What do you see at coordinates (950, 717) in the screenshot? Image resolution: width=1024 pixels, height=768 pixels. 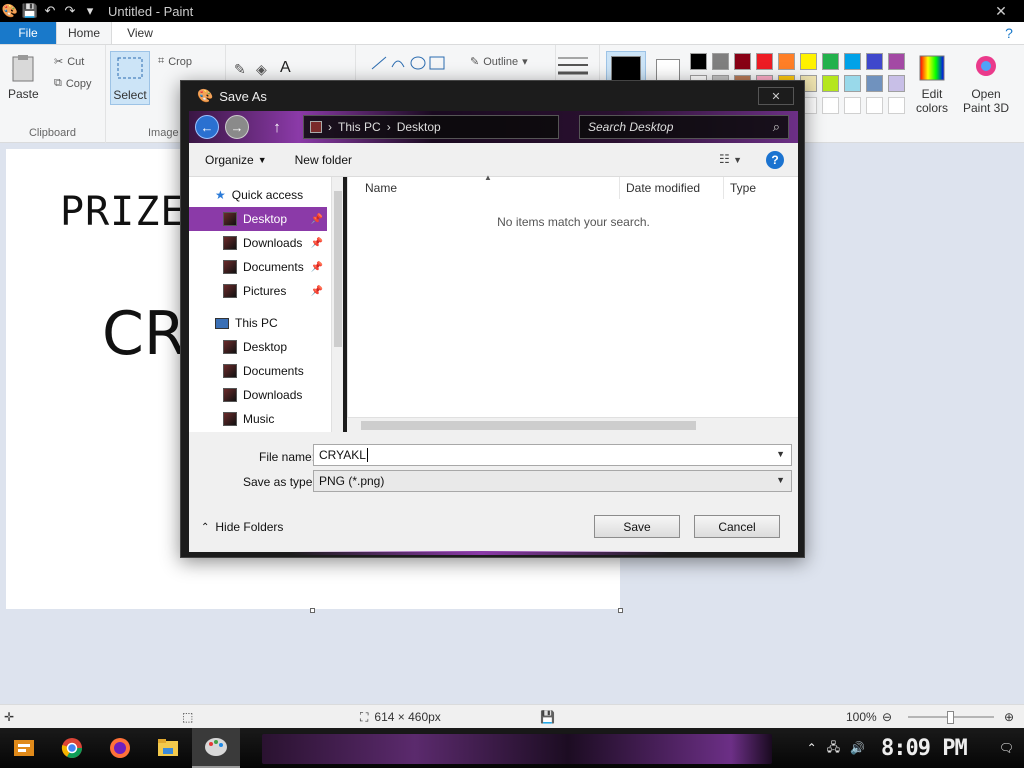 I see `zoom-slider-thumb` at bounding box center [950, 717].